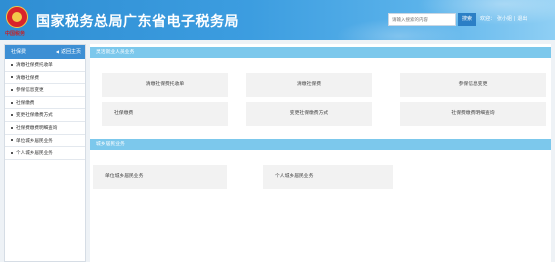 Image resolution: width=555 pixels, height=262 pixels. I want to click on sidebar-item-unit-resident: 单位城乡居民业务, so click(45, 141).